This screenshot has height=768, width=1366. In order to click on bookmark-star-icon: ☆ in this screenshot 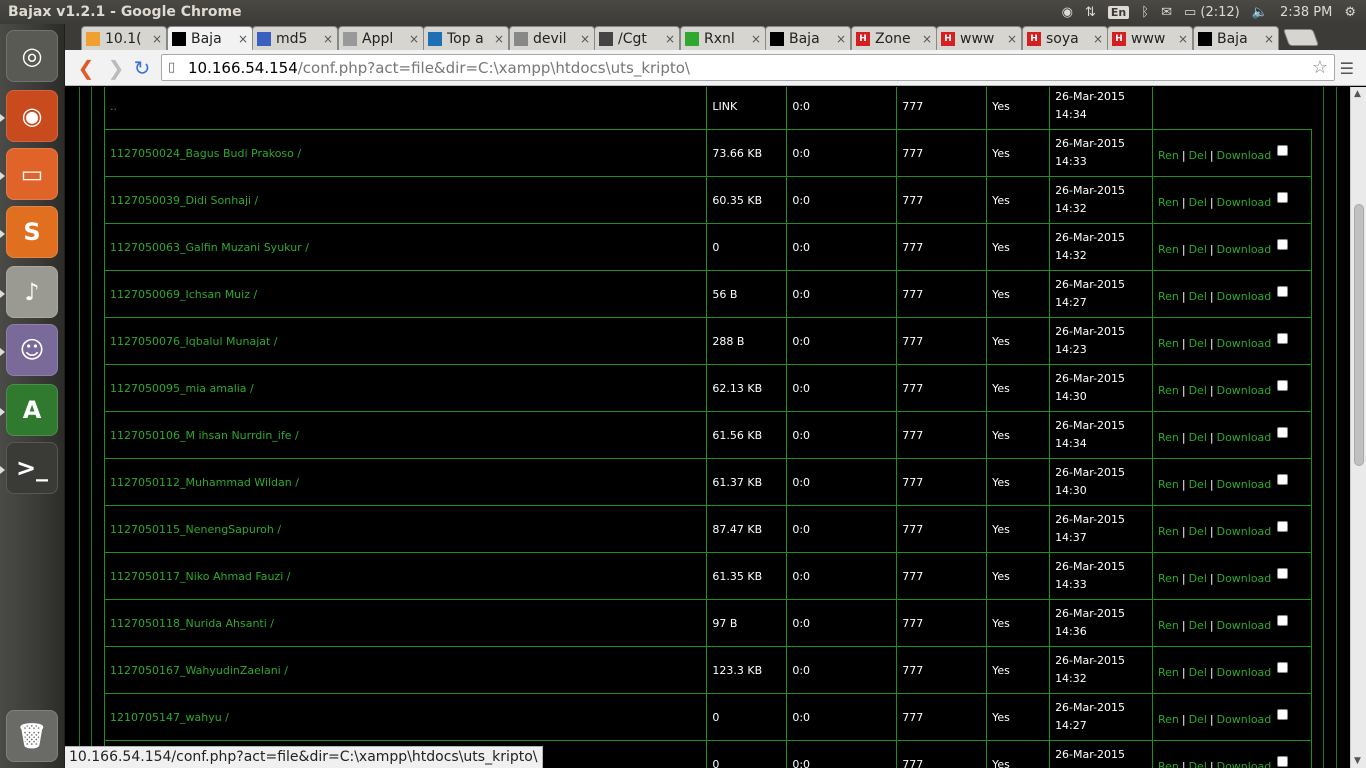, I will do `click(1320, 67)`.